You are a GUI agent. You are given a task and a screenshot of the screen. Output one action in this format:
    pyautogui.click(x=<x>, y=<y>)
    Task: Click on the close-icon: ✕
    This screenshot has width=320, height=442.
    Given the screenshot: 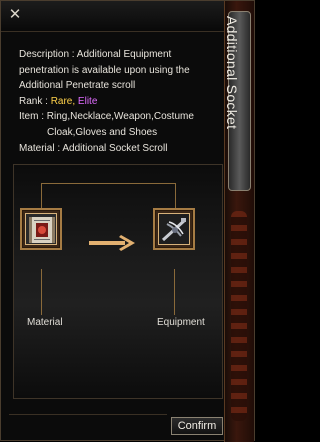 What is the action you would take?
    pyautogui.click(x=15, y=14)
    